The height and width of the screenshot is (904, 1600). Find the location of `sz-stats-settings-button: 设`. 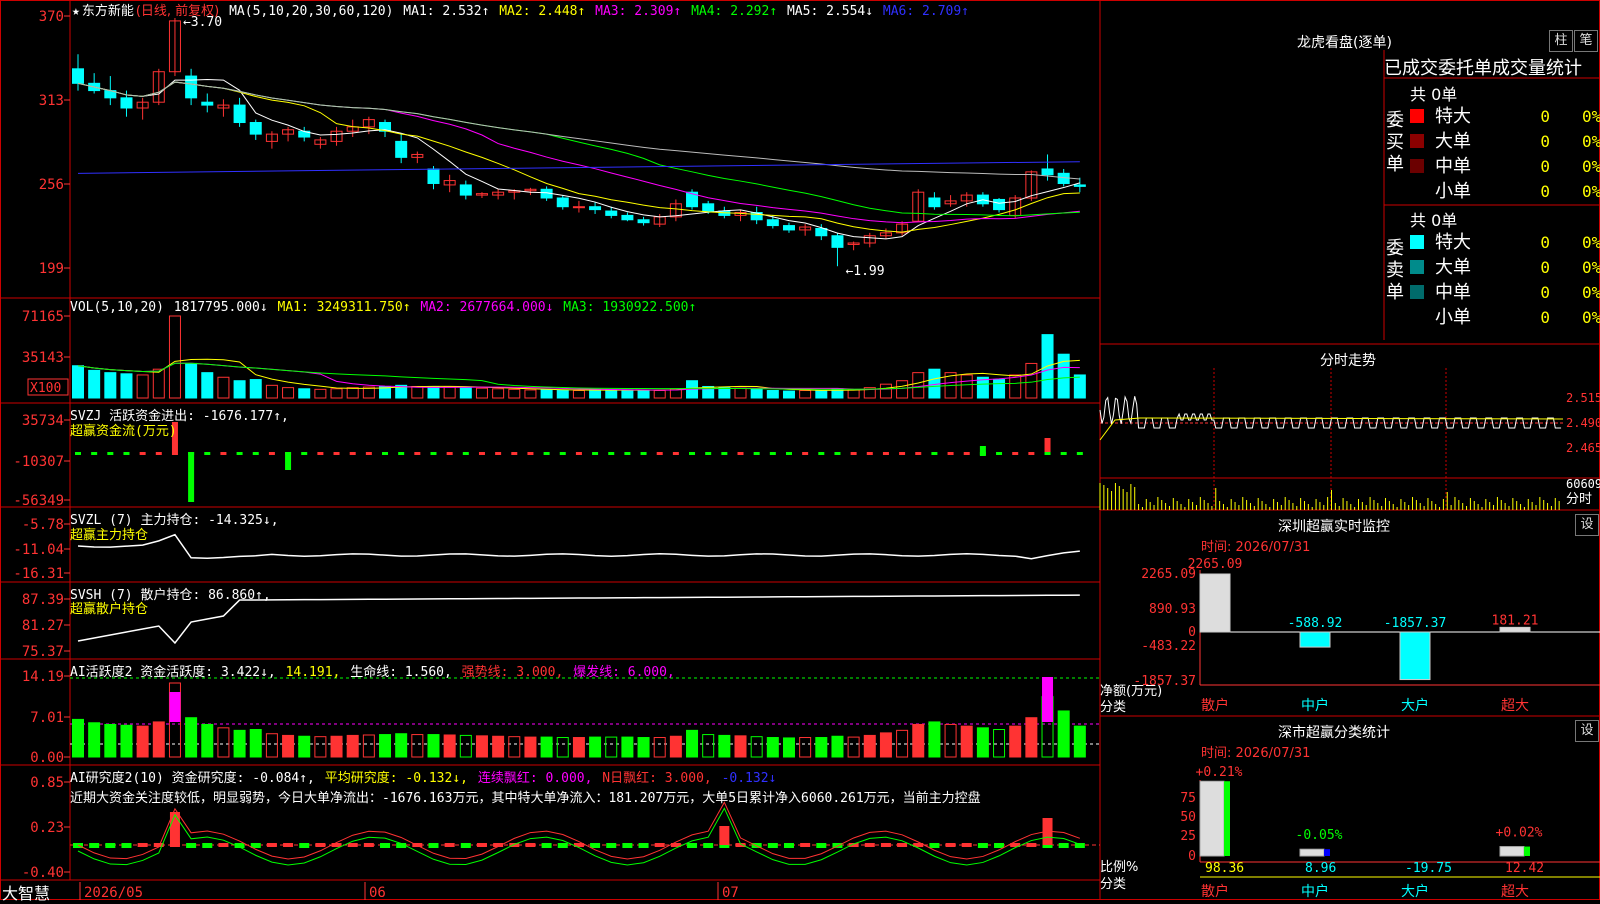

sz-stats-settings-button: 设 is located at coordinates (1587, 731).